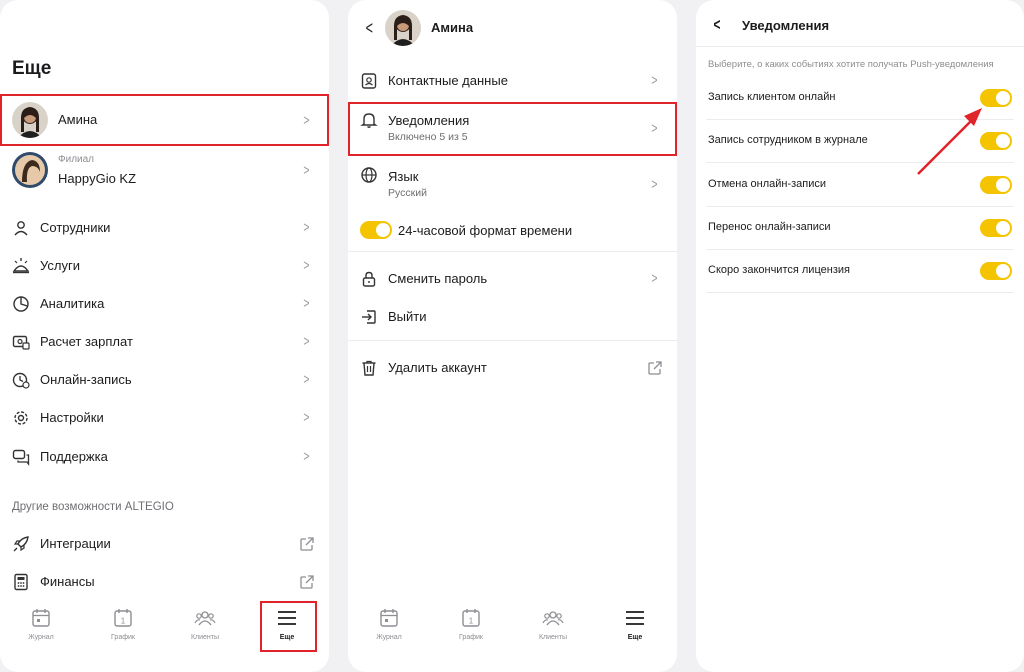 The height and width of the screenshot is (672, 1024). Describe the element at coordinates (21, 418) in the screenshot. I see `gear-icon` at that location.